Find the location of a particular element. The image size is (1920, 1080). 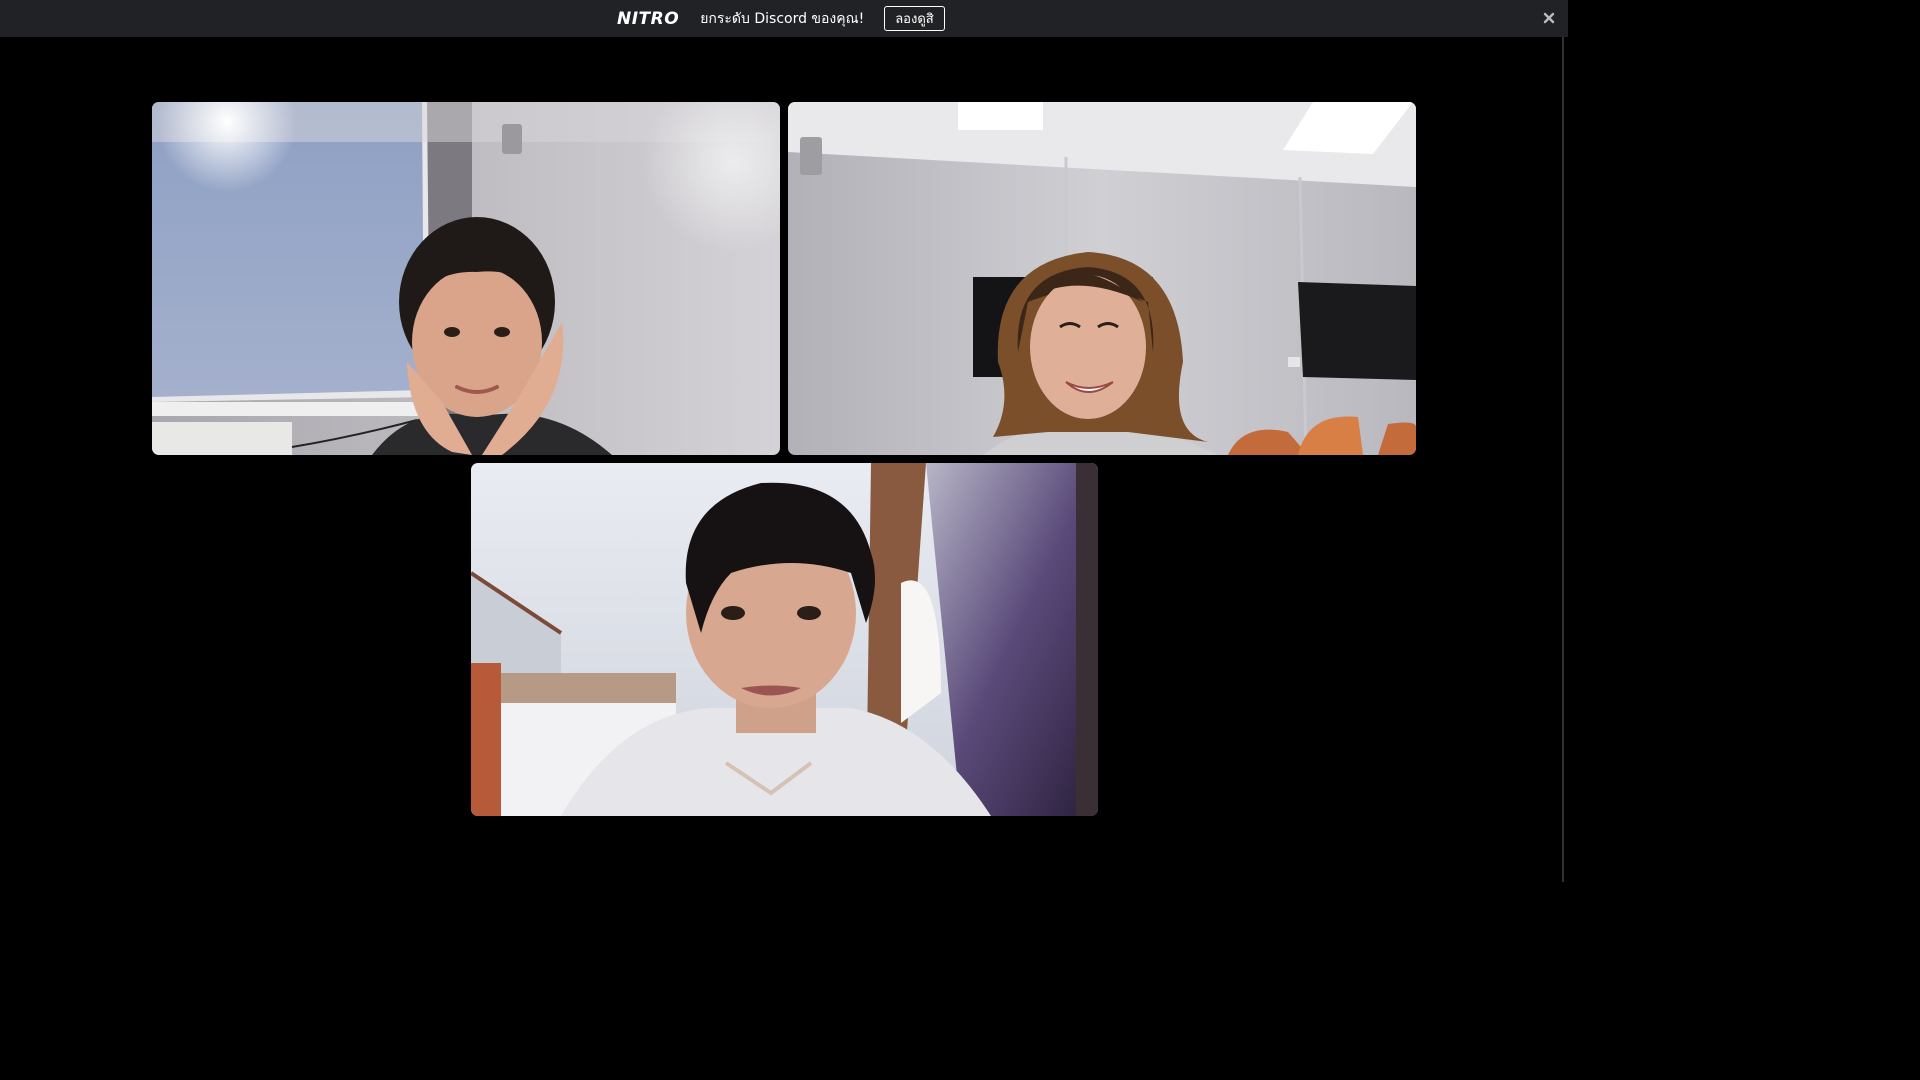

participant-1-video is located at coordinates (466, 278).